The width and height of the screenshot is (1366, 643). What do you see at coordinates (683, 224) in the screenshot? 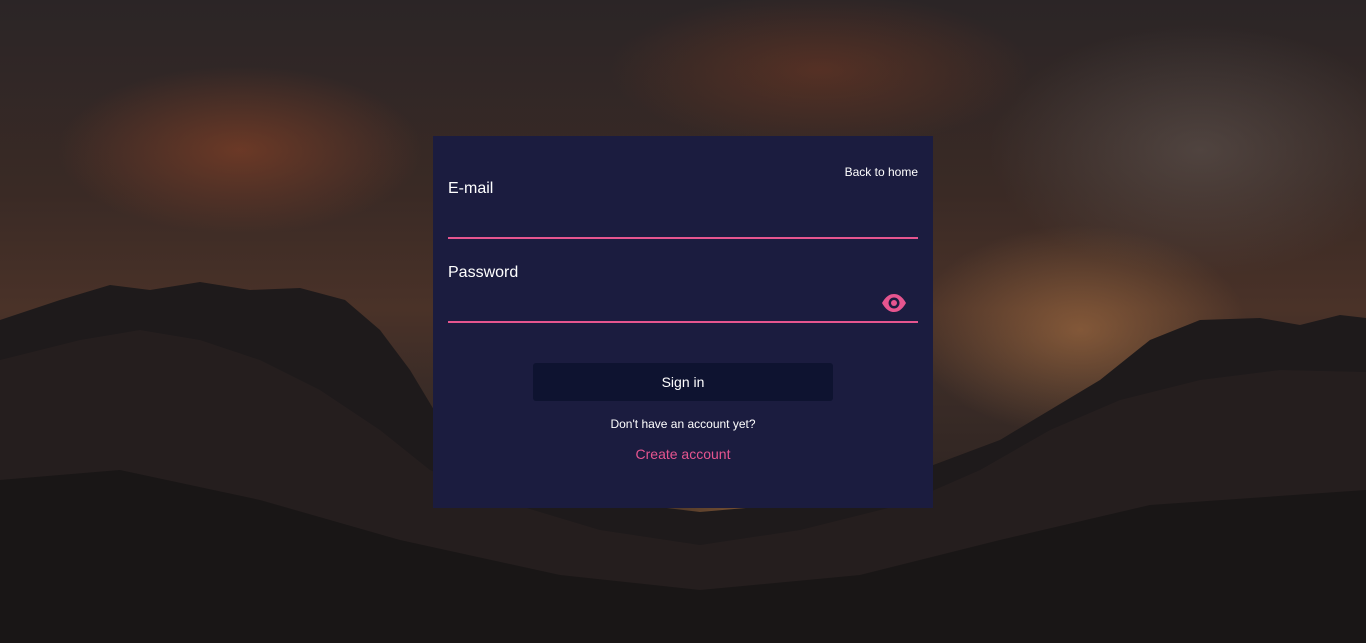
I see `email-field` at bounding box center [683, 224].